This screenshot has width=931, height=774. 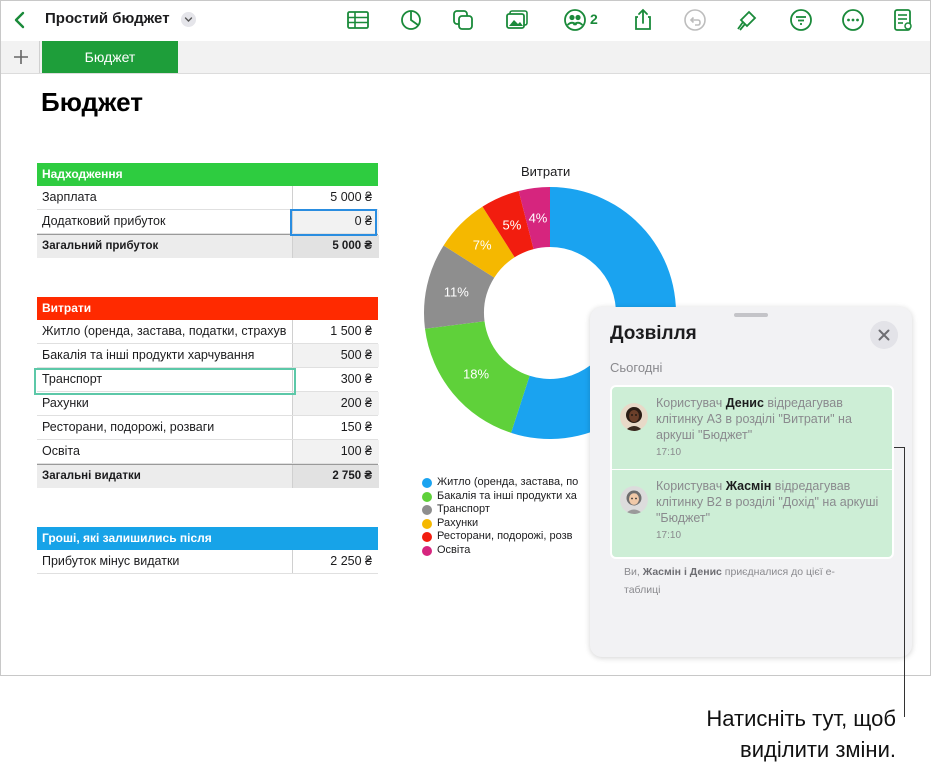 What do you see at coordinates (356, 427) in the screenshot?
I see `row-value: 150 ₴` at bounding box center [356, 427].